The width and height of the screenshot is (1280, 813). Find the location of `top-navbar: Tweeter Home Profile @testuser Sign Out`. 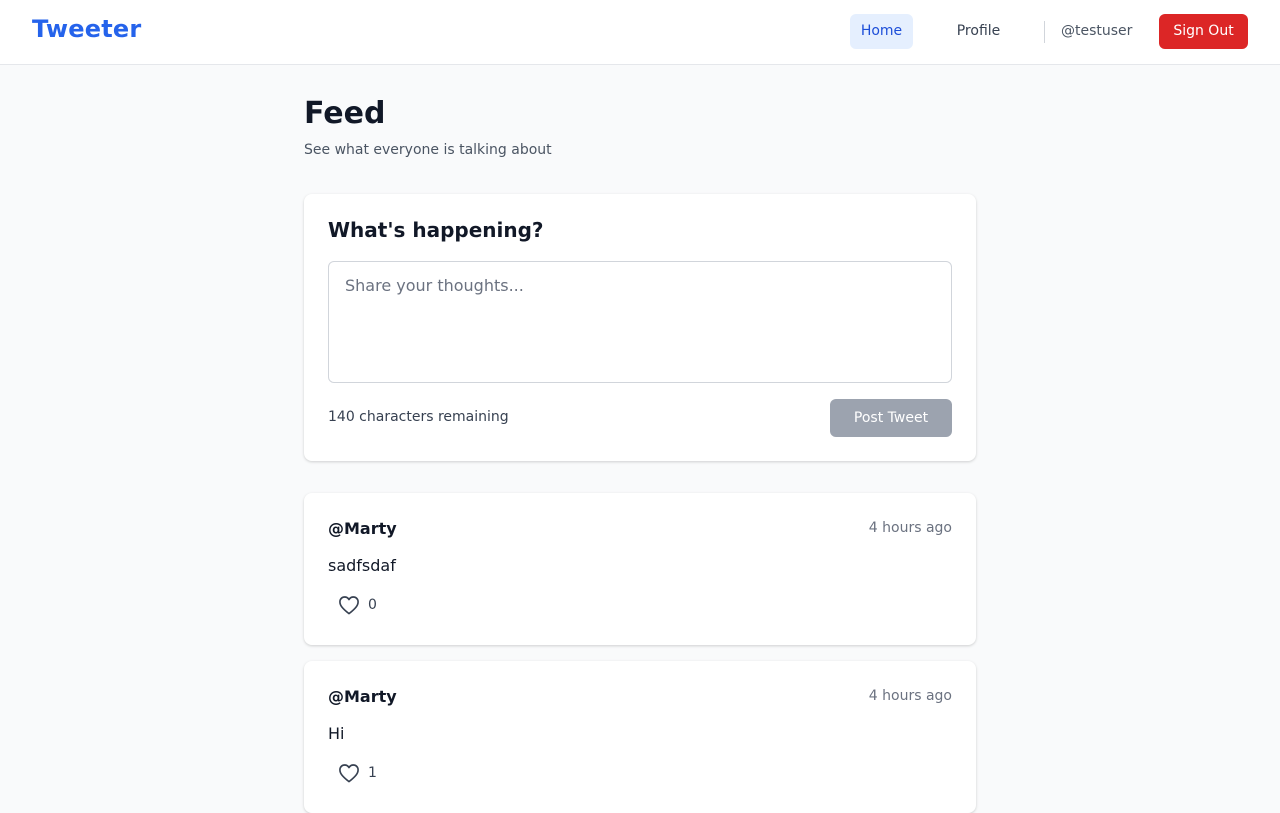

top-navbar: Tweeter Home Profile @testuser Sign Out is located at coordinates (640, 32).